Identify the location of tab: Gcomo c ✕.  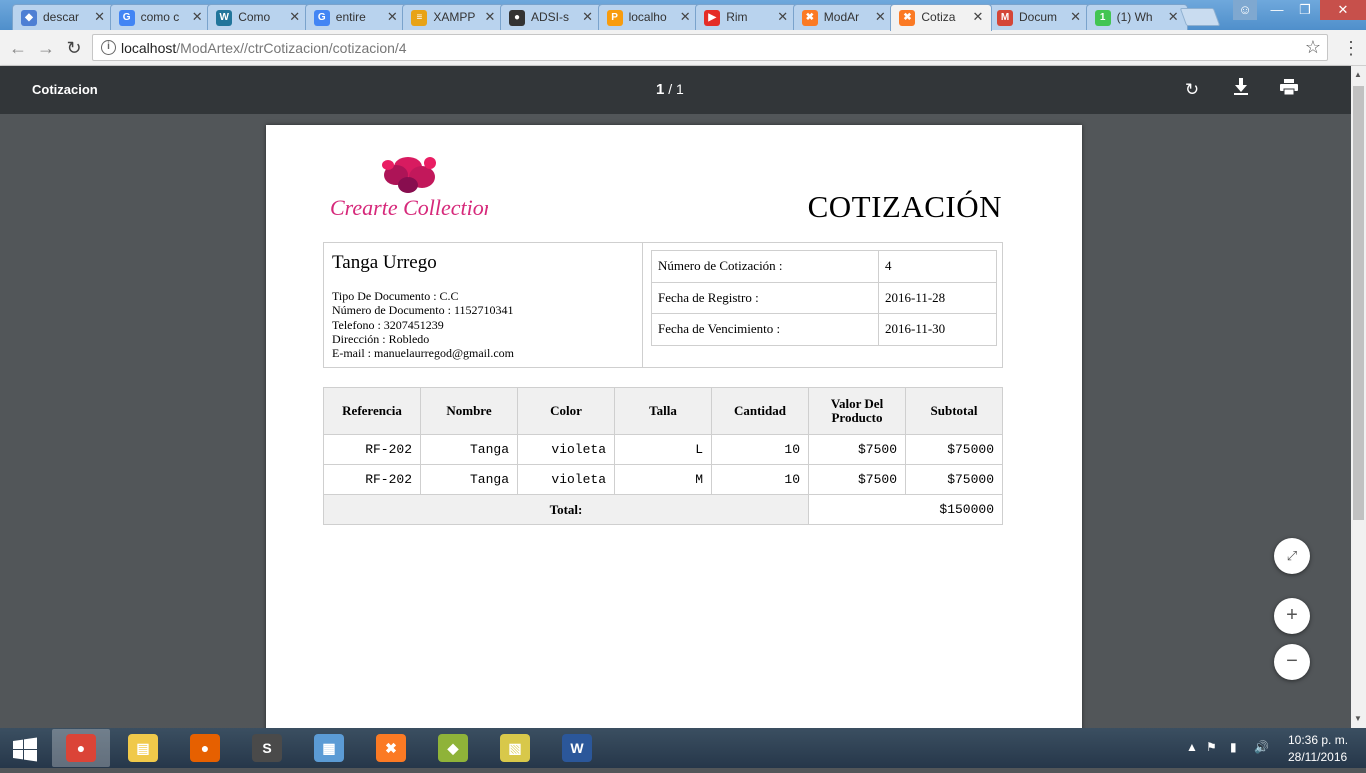
(160, 17).